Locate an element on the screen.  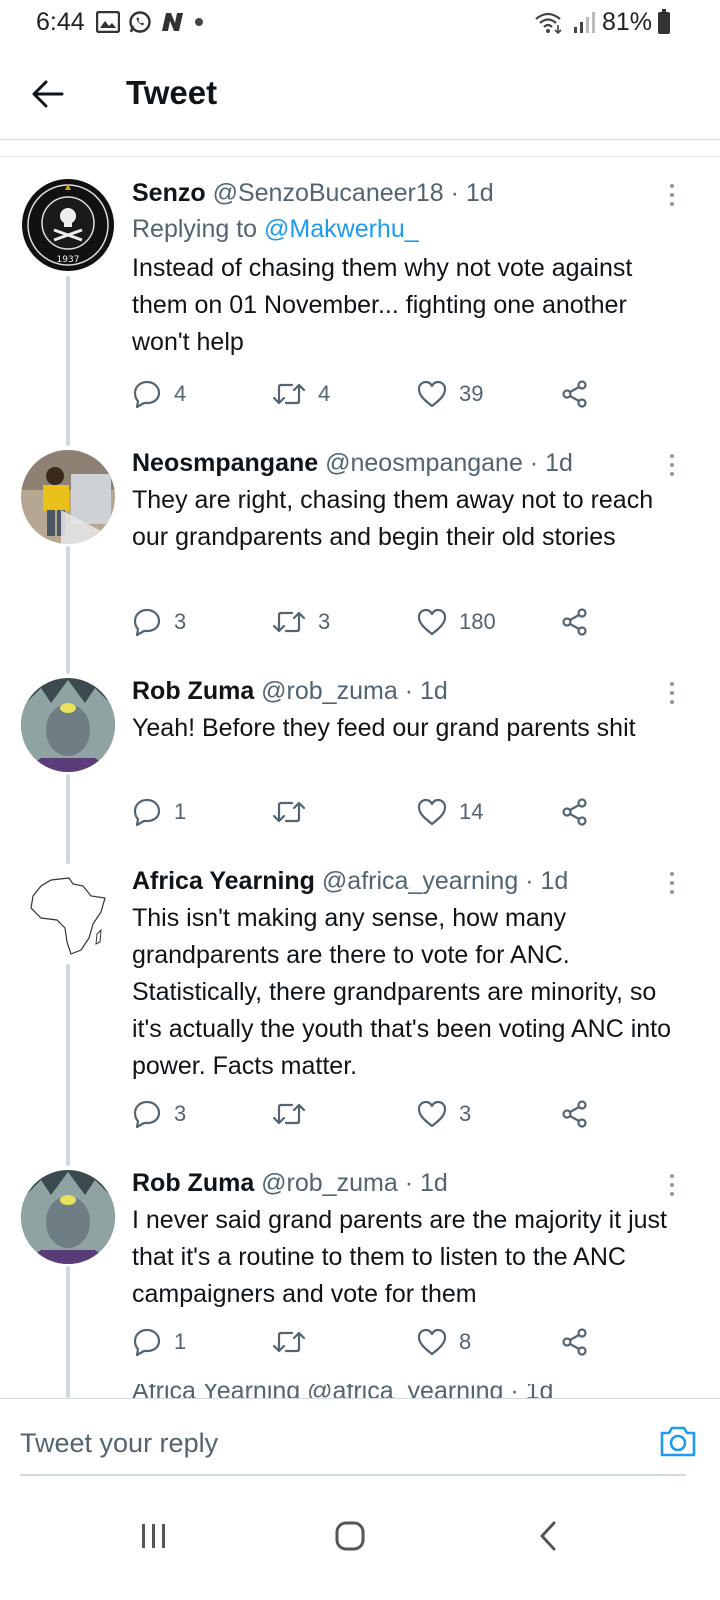
retweet-button: 3 is located at coordinates (301, 622).